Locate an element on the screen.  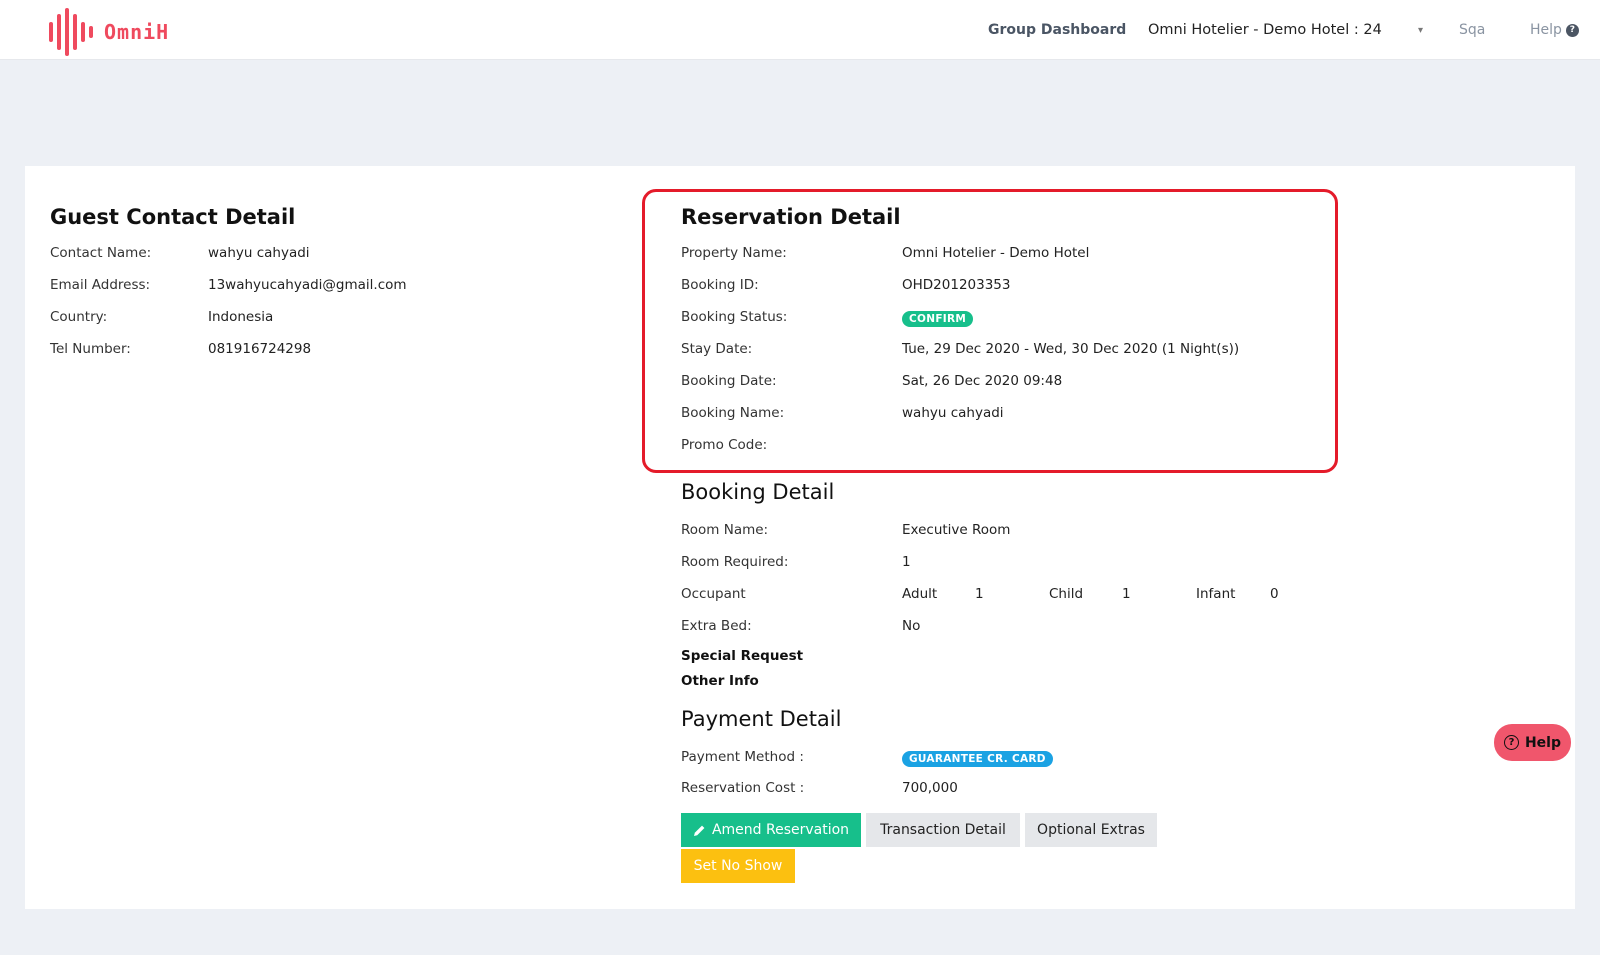
property-name-label: Property Name: is located at coordinates (734, 253).